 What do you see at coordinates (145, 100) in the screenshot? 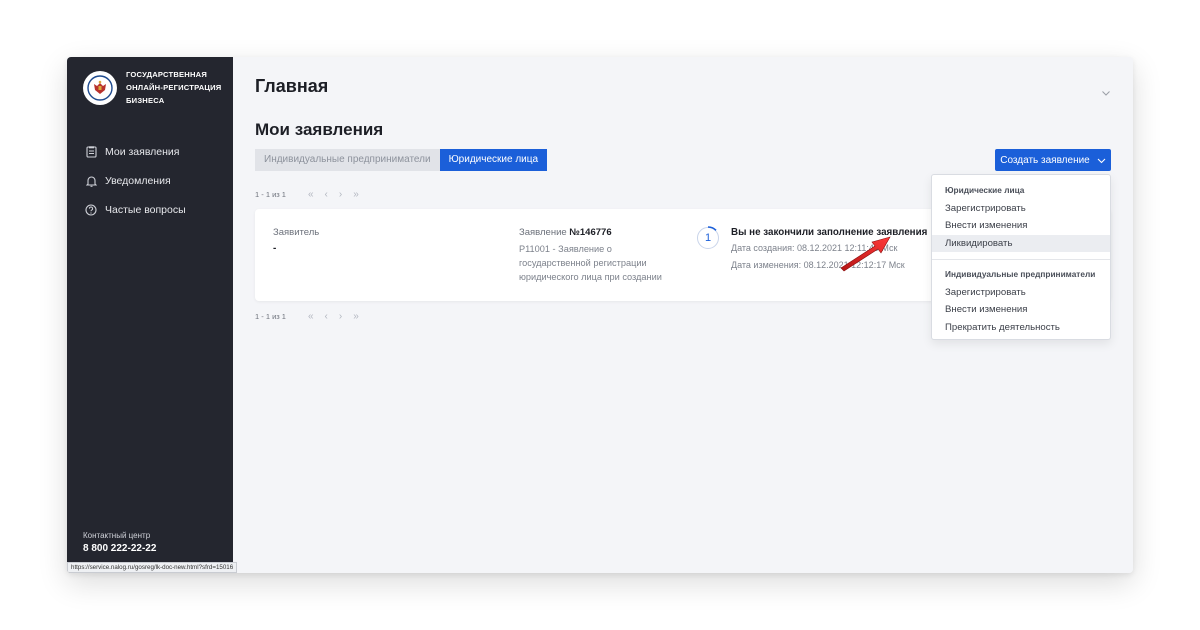
I see `brand-line: БИЗНЕСА` at bounding box center [145, 100].